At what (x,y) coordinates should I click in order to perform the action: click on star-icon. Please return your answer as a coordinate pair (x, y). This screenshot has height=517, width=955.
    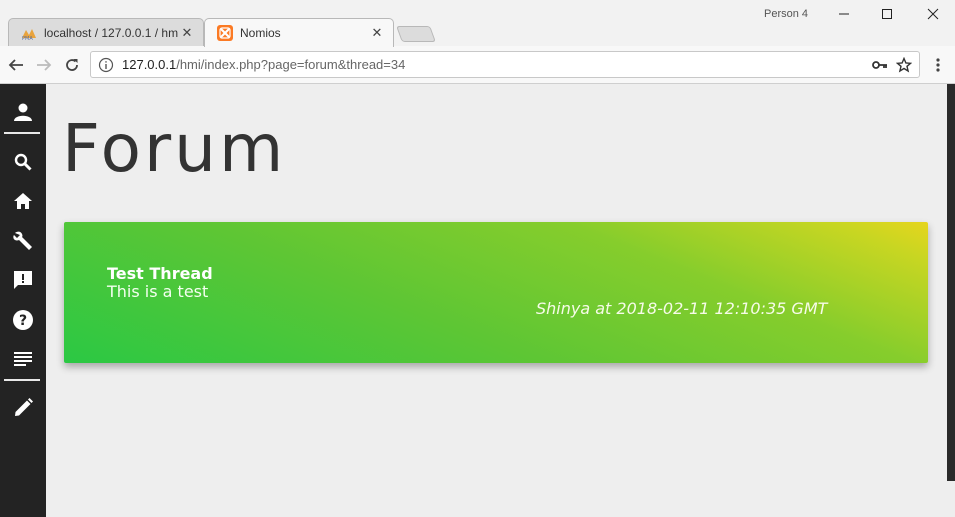
    Looking at the image, I should click on (904, 65).